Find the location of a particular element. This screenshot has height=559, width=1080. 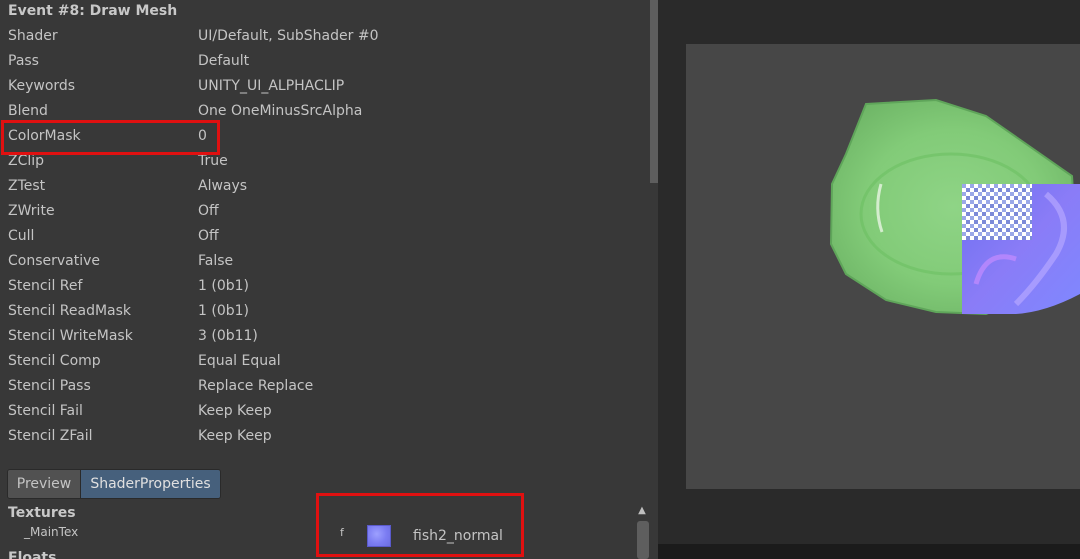

property-key: Stencil Ref is located at coordinates (45, 286).